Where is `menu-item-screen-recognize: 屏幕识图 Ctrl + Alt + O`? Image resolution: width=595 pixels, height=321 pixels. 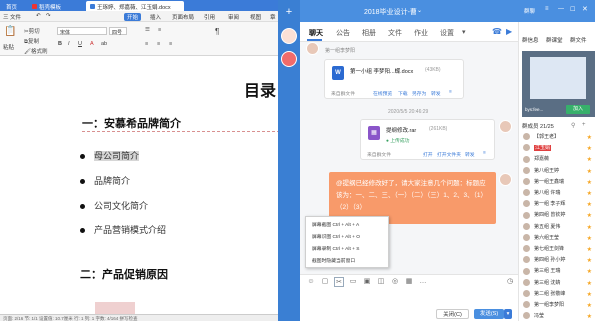
menu-item-screen-recognize: 屏幕识图 Ctrl + Alt + O is located at coordinates (336, 236).